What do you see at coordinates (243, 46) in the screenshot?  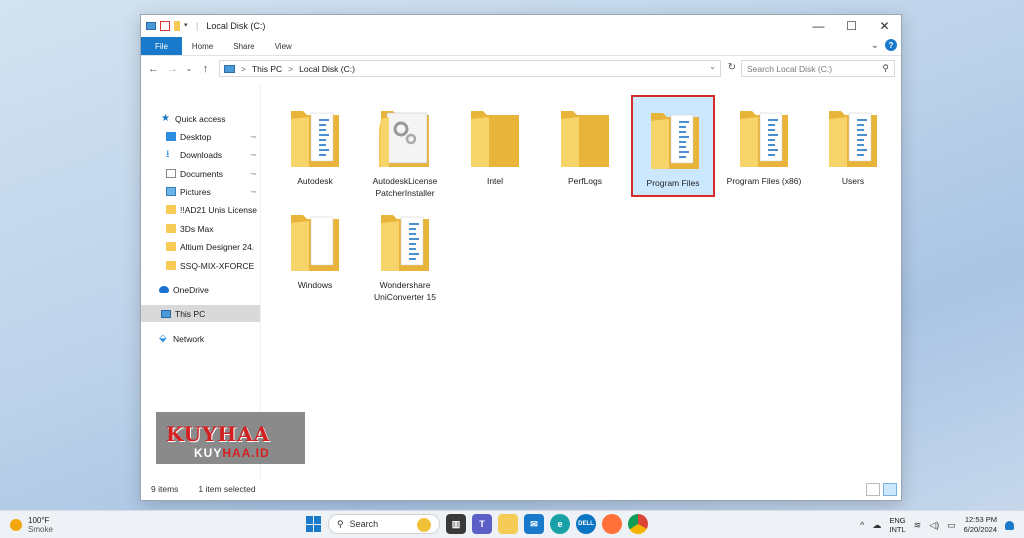 I see `tab-share: Share` at bounding box center [243, 46].